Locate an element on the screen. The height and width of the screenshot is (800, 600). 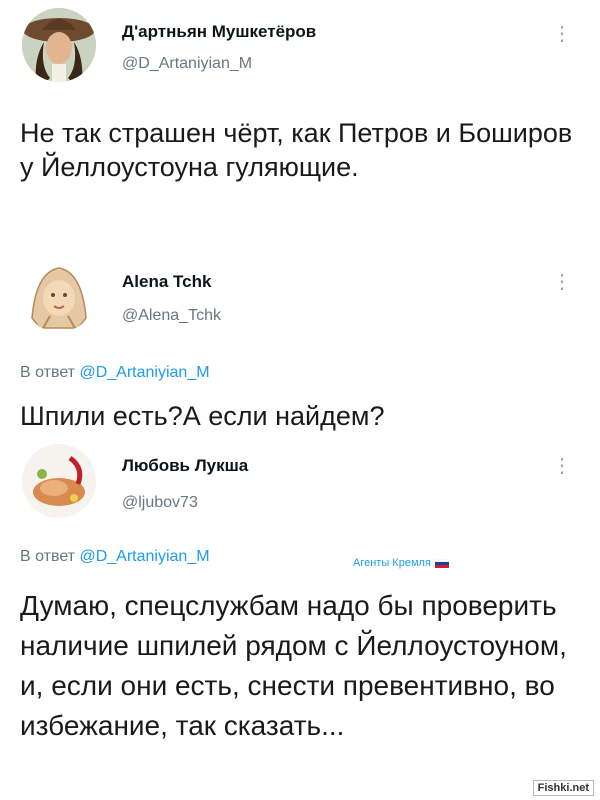
avatar-main is located at coordinates (59, 45).